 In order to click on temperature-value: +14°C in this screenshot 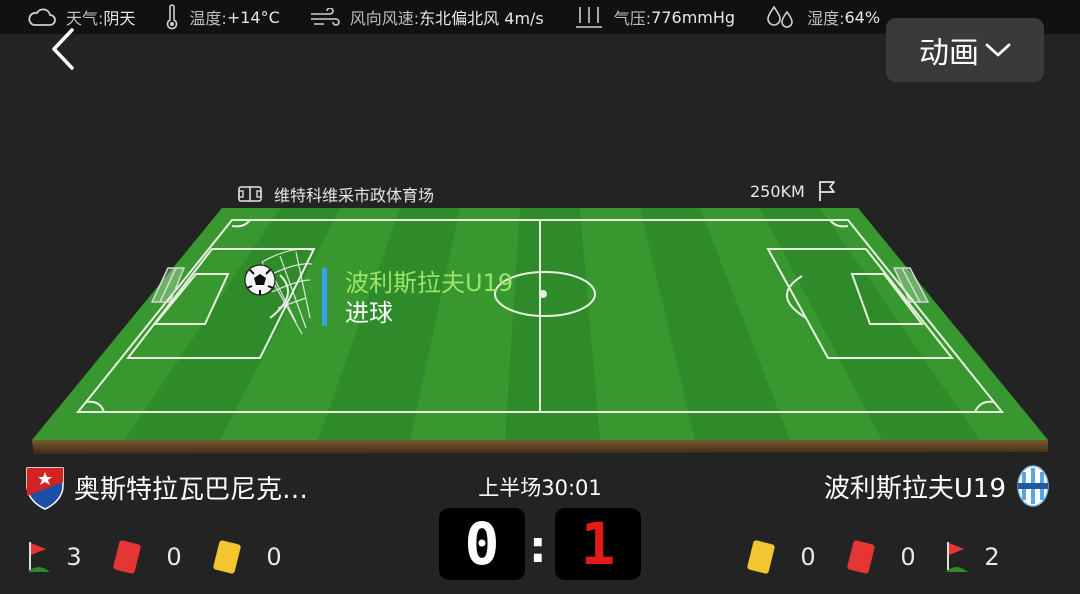, I will do `click(253, 17)`.